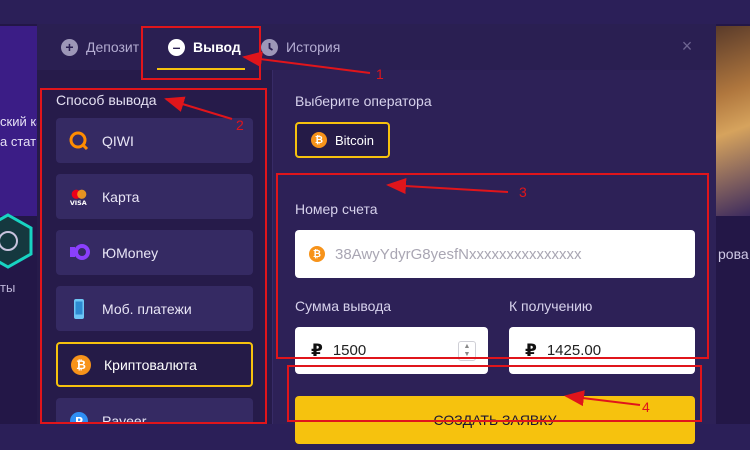 Image resolution: width=750 pixels, height=450 pixels. Describe the element at coordinates (240, 125) in the screenshot. I see `annotation-number-2: 2` at that location.